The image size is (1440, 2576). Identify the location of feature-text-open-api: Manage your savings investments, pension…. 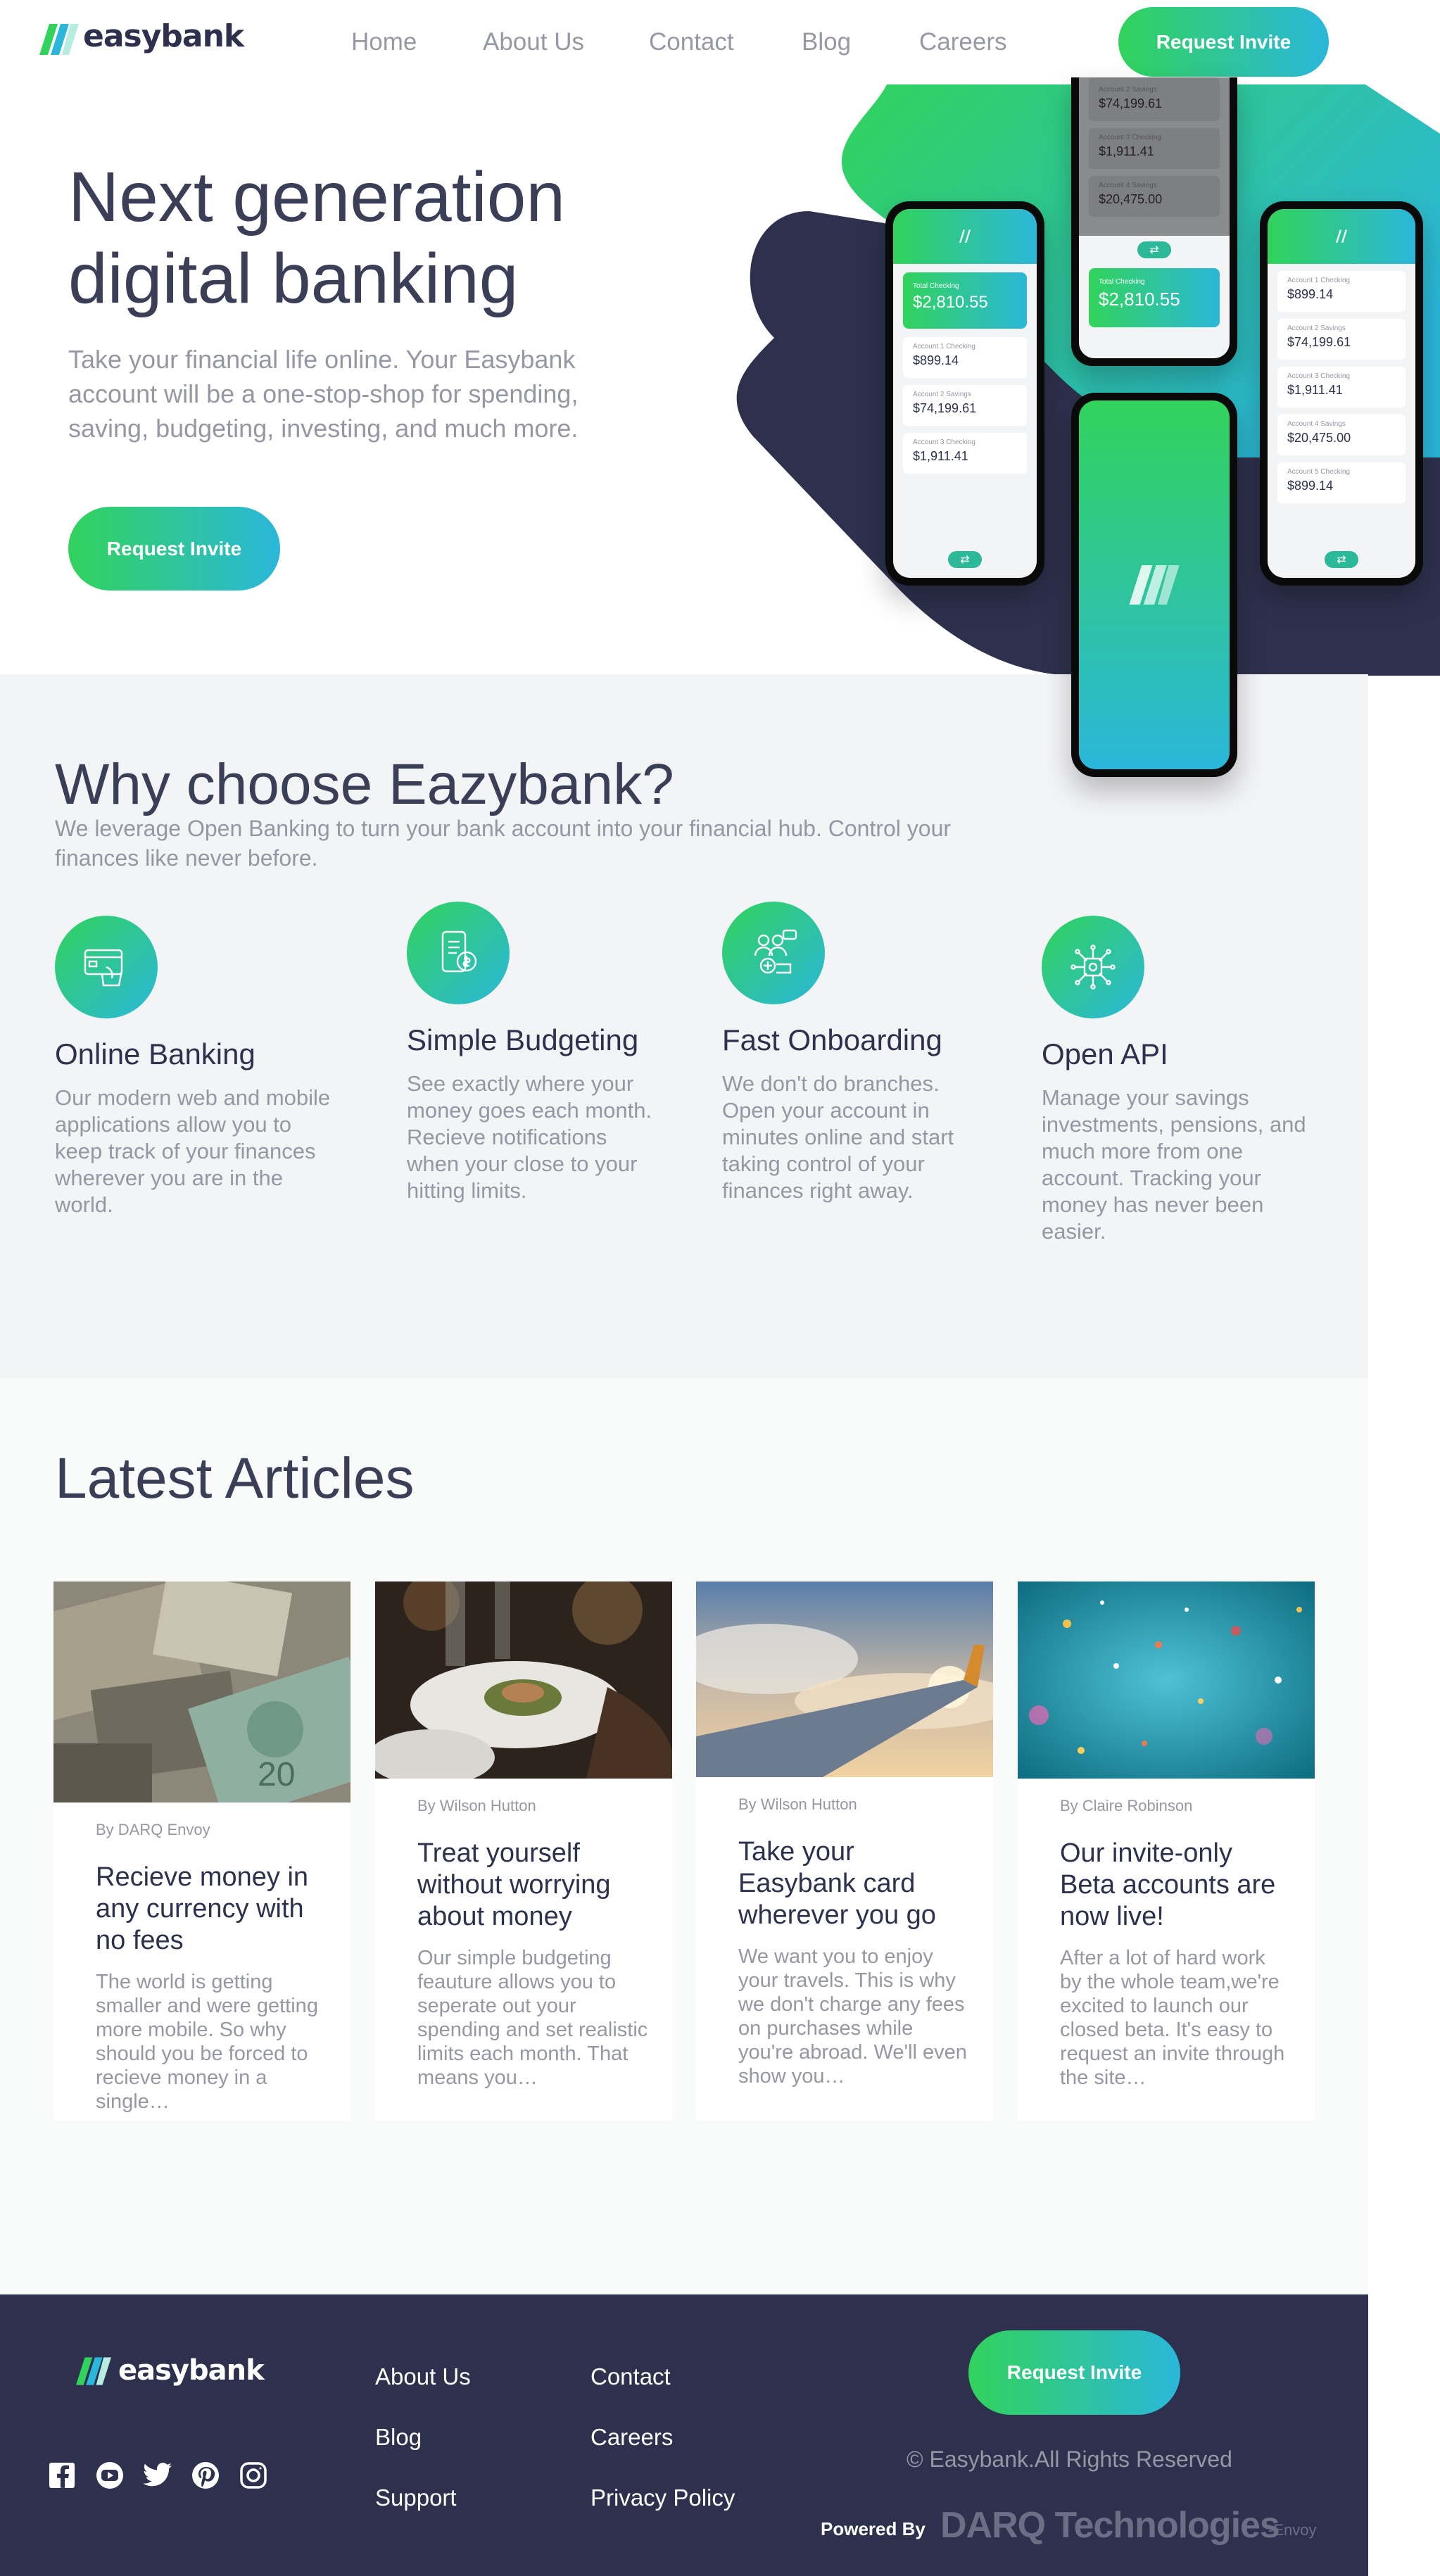
(1174, 1164).